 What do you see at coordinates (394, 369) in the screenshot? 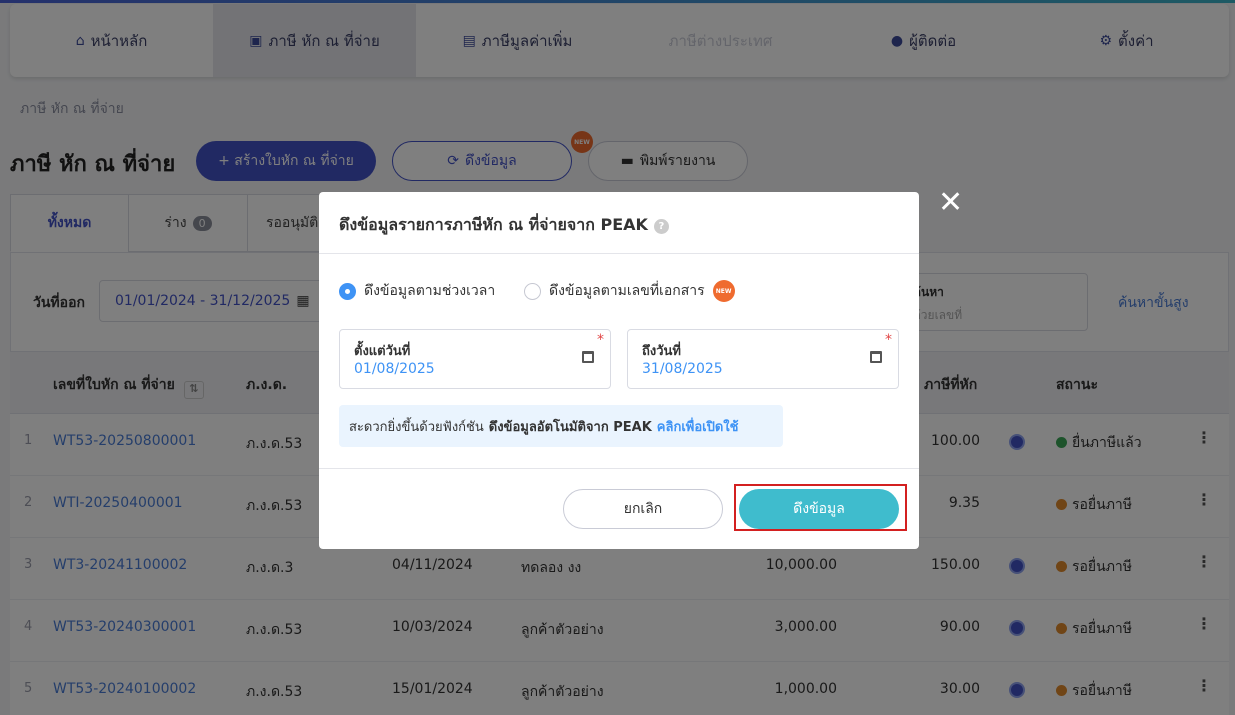
I see `from-date-value: 01/08/2025` at bounding box center [394, 369].